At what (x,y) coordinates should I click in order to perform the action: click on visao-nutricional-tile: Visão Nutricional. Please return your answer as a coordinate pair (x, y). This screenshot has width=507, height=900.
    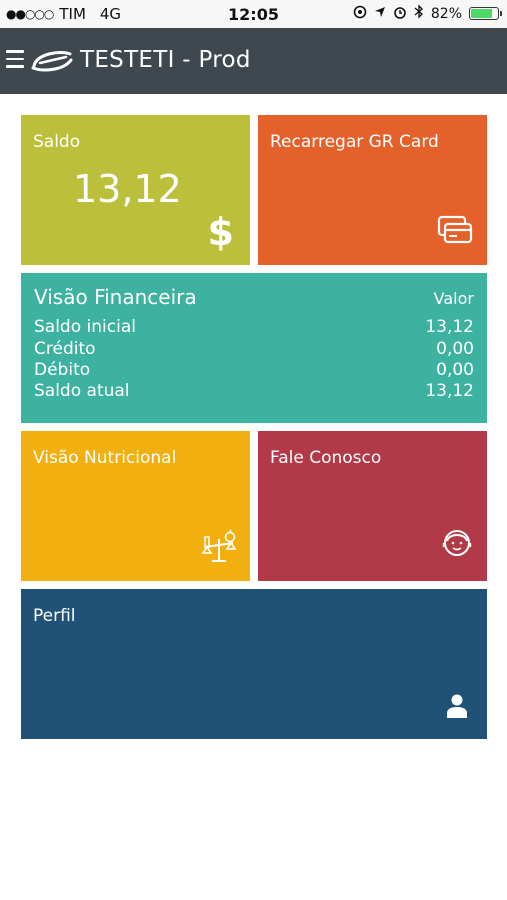
    Looking at the image, I should click on (135, 506).